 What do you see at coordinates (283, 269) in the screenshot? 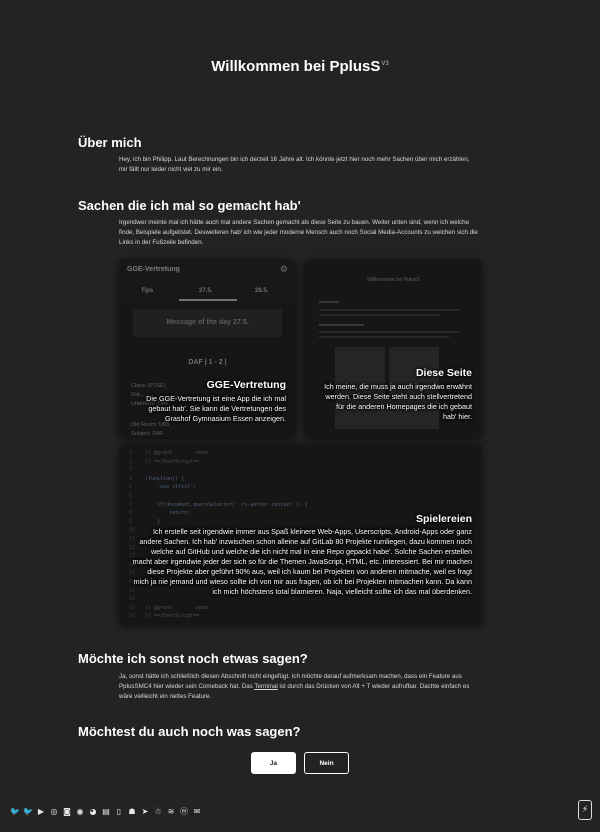
I see `gear-icon: ⚙` at bounding box center [283, 269].